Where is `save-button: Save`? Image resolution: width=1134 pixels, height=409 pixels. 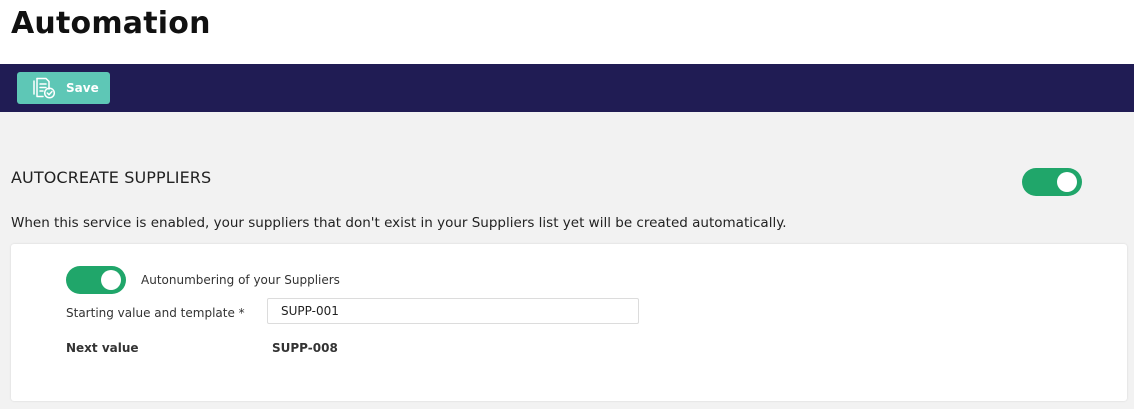 save-button: Save is located at coordinates (63, 88).